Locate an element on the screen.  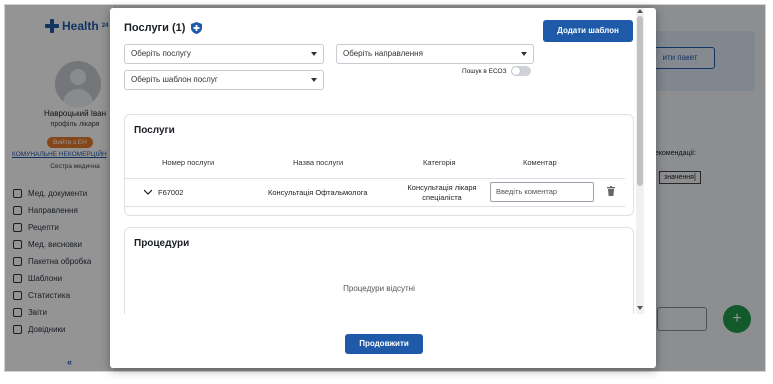
select-template-placeholder: Оберіть шаблон послуг is located at coordinates (174, 79).